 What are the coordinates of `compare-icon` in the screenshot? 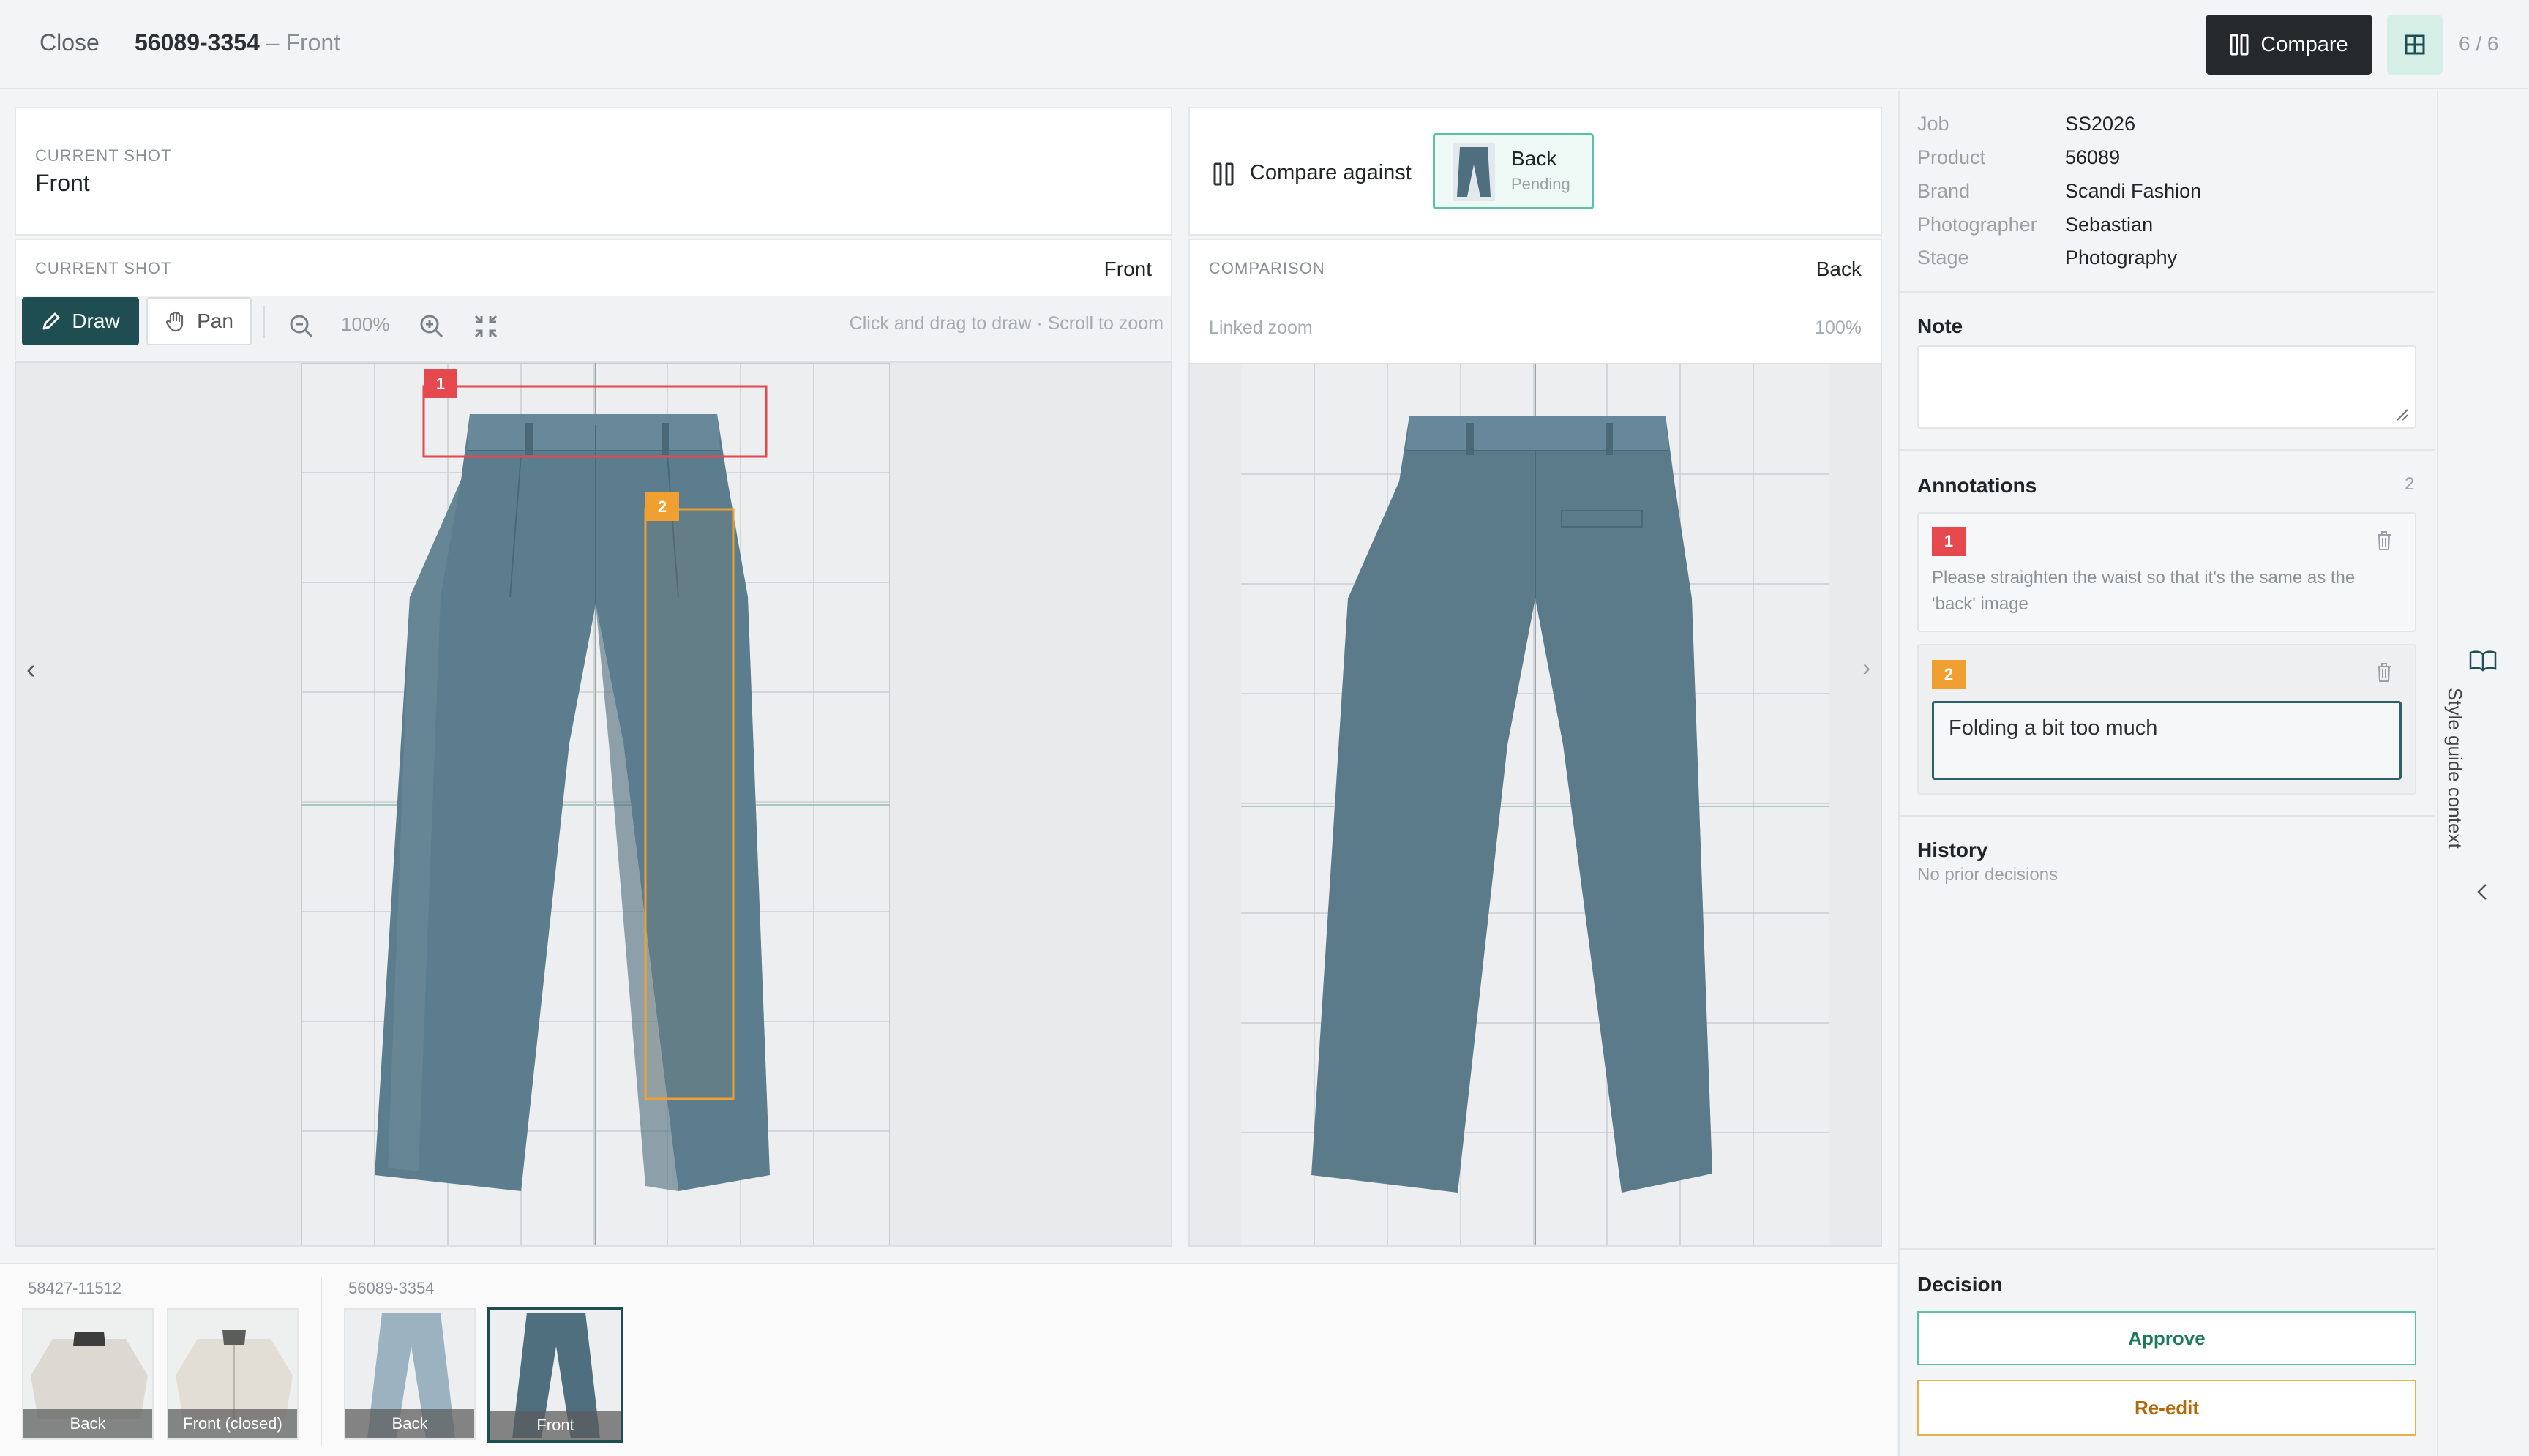 It's located at (2240, 45).